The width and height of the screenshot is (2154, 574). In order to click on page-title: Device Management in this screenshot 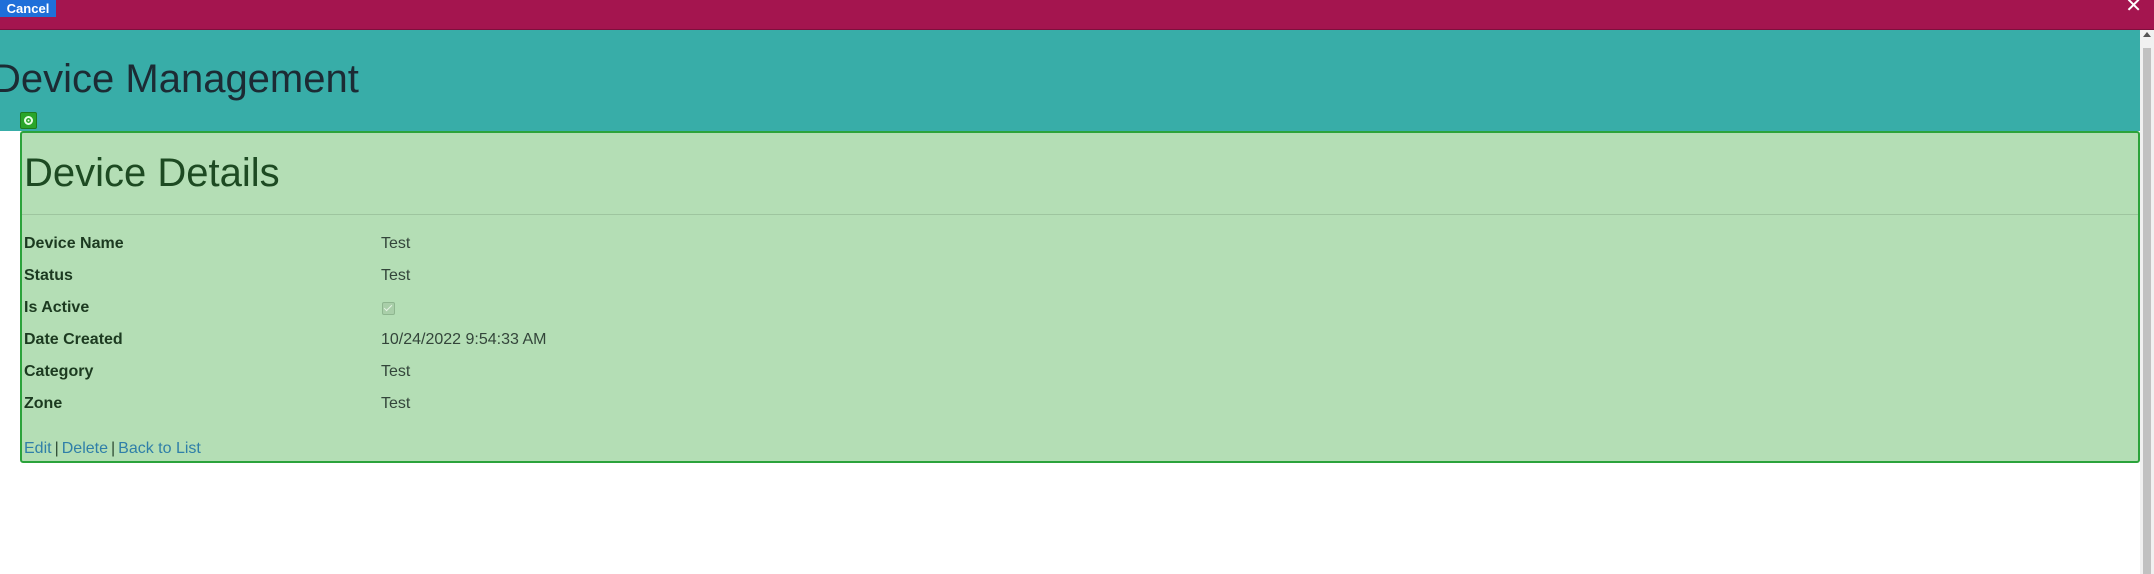, I will do `click(179, 79)`.